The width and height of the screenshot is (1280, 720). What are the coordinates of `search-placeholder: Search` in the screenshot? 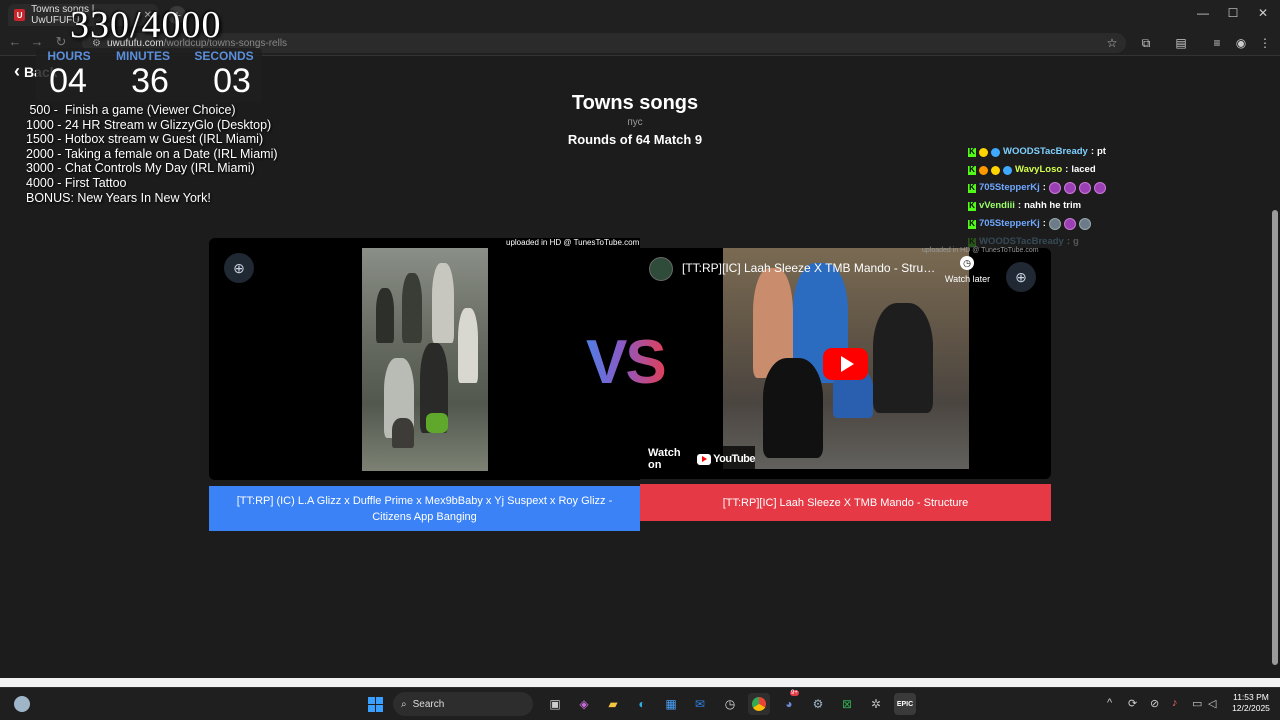 It's located at (428, 704).